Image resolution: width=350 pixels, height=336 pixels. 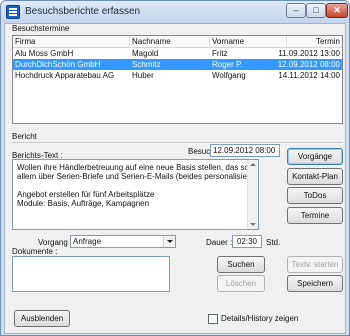 What do you see at coordinates (315, 156) in the screenshot?
I see `vorgaenge-button: Vorgänge` at bounding box center [315, 156].